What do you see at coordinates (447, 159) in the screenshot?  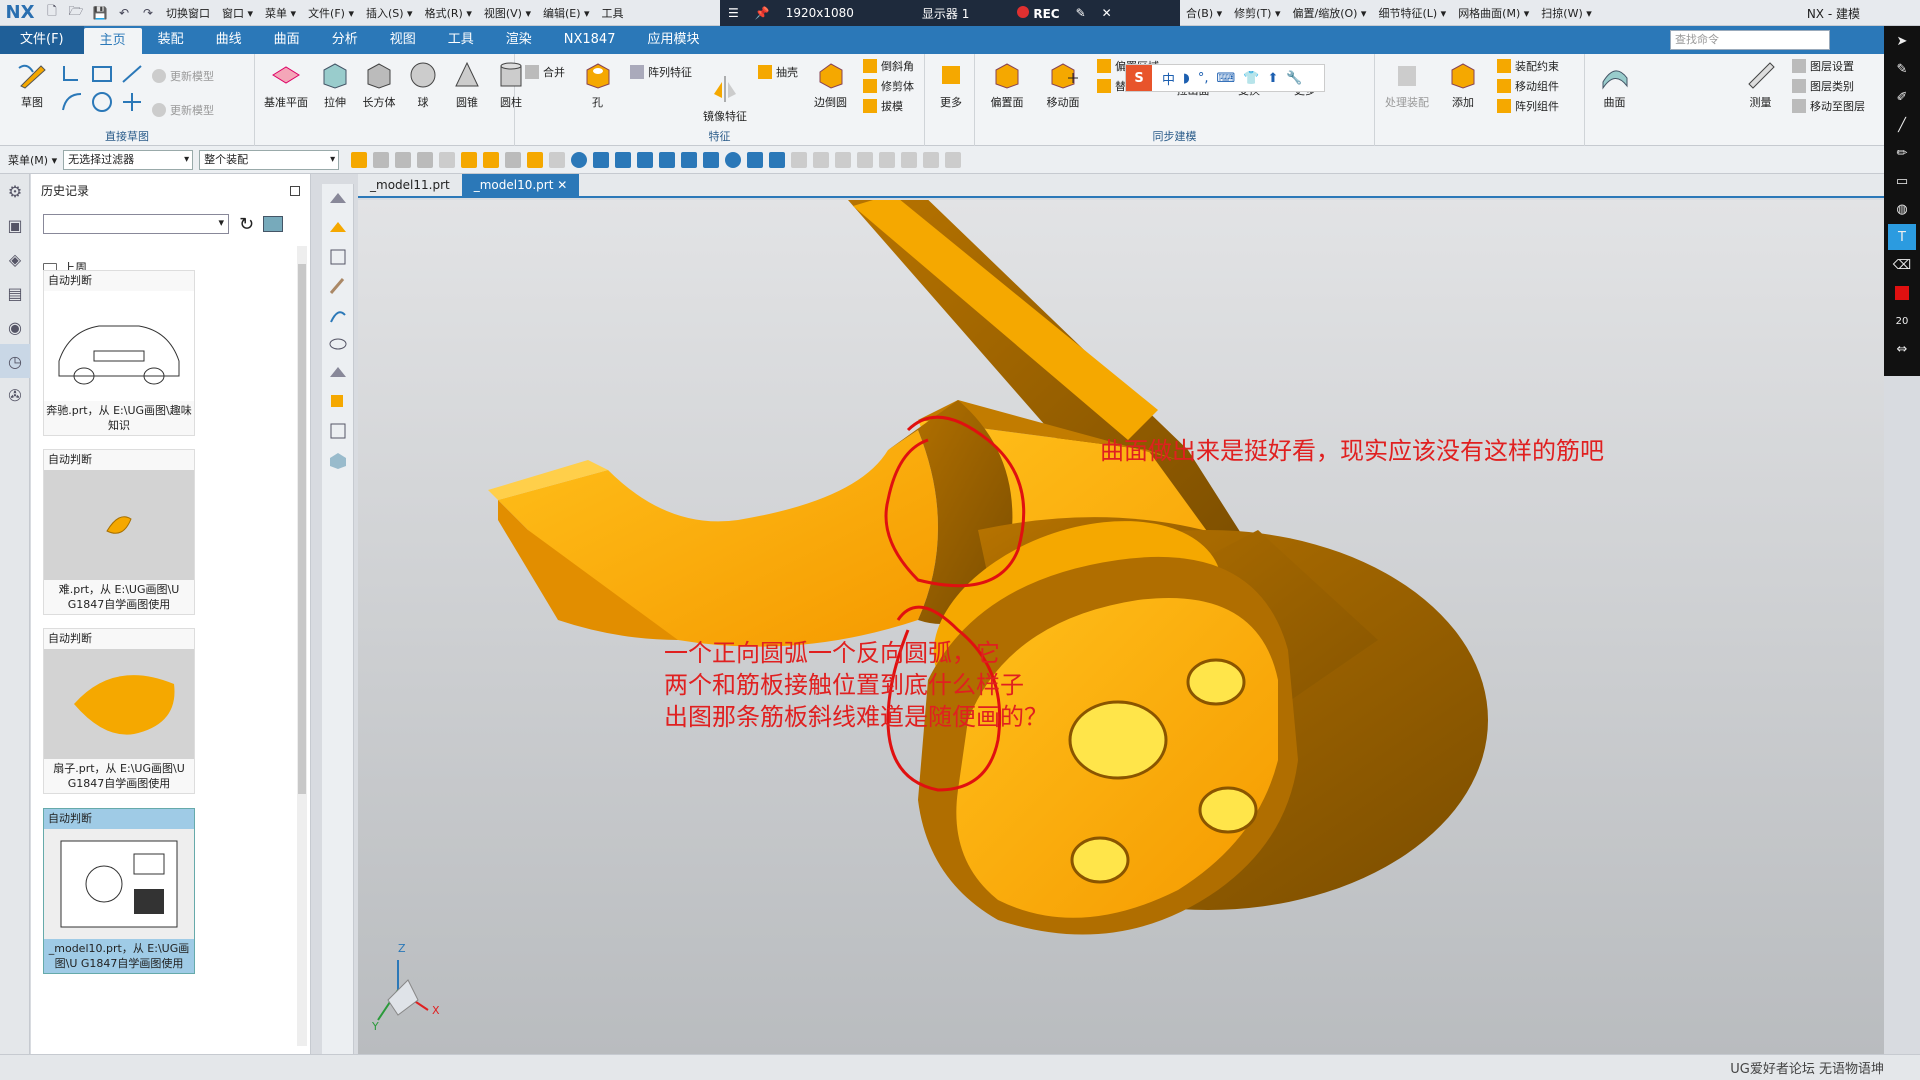 I see `snap-icon` at bounding box center [447, 159].